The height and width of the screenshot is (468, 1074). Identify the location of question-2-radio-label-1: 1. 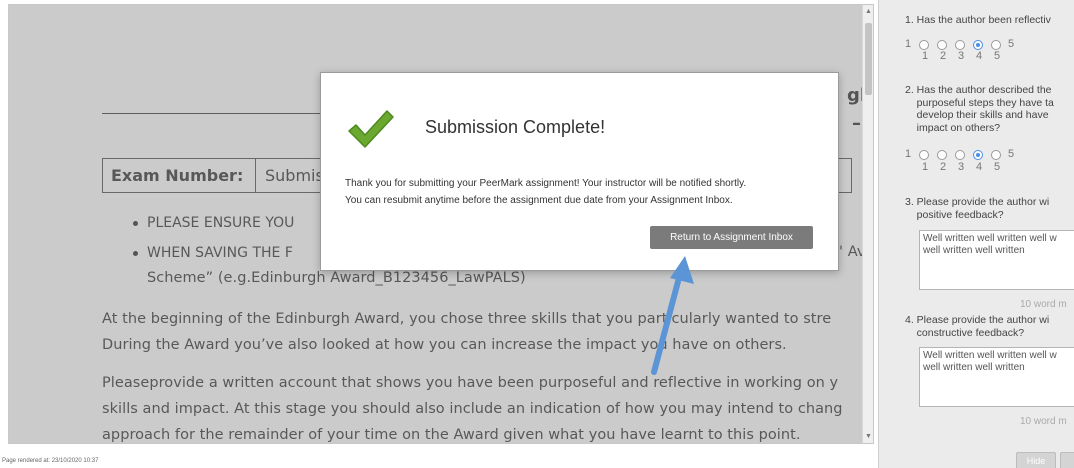
(925, 167).